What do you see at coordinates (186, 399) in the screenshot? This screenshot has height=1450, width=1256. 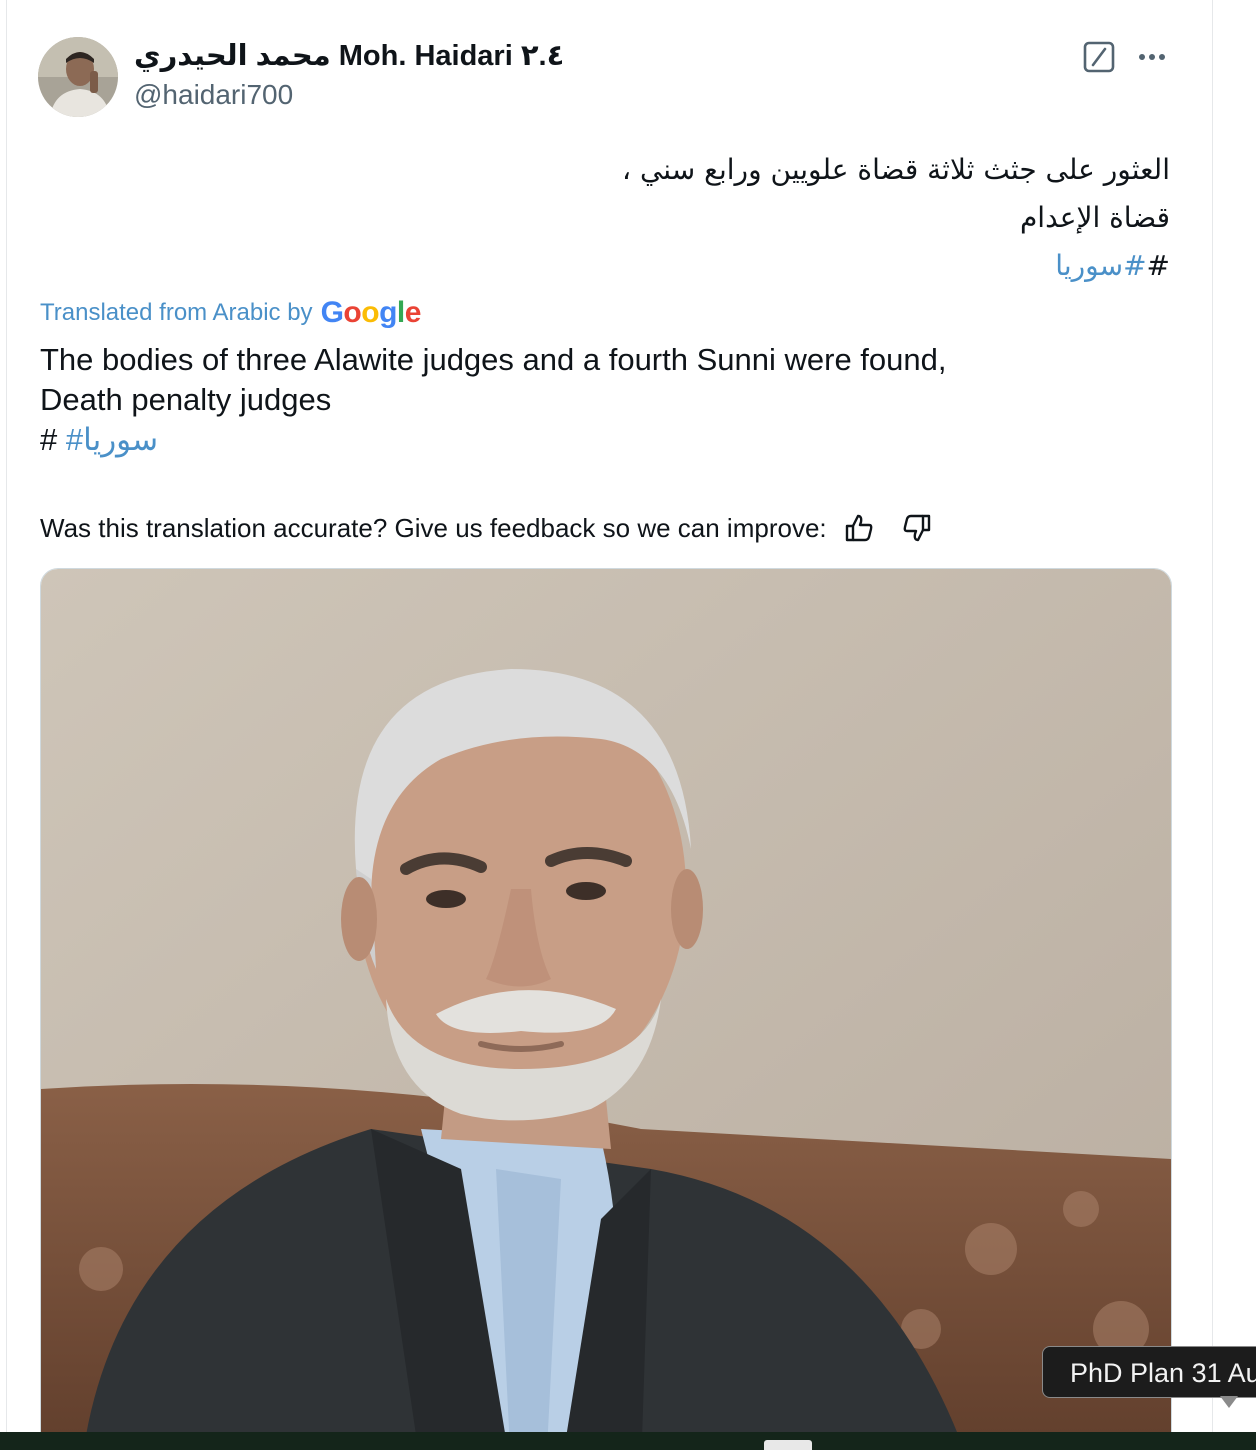 I see `translated-line: Death penalty judges` at bounding box center [186, 399].